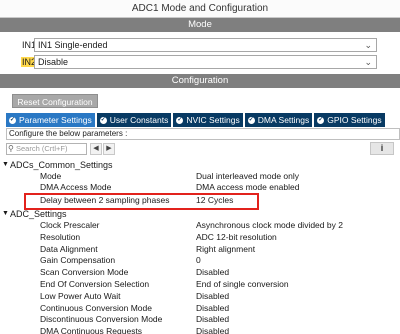 Image resolution: width=400 pixels, height=334 pixels. I want to click on in1-select: IN1 Single-ended ⌄, so click(205, 45).